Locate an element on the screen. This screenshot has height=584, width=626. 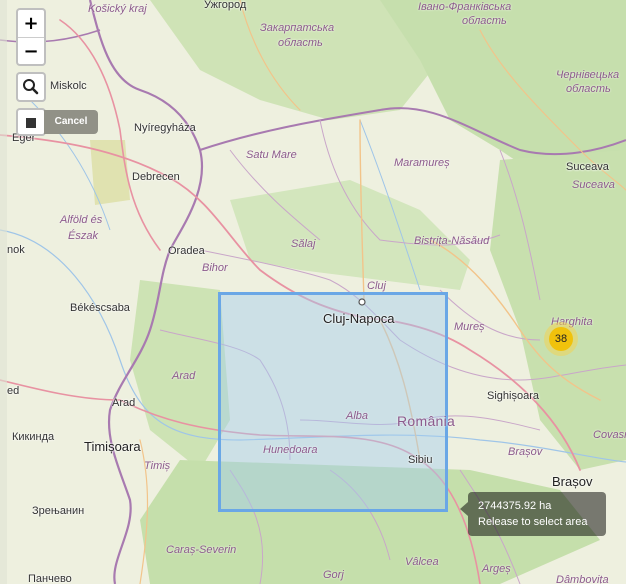
map-label-nyiregyhaza: Nyíregyháza is located at coordinates (165, 128).